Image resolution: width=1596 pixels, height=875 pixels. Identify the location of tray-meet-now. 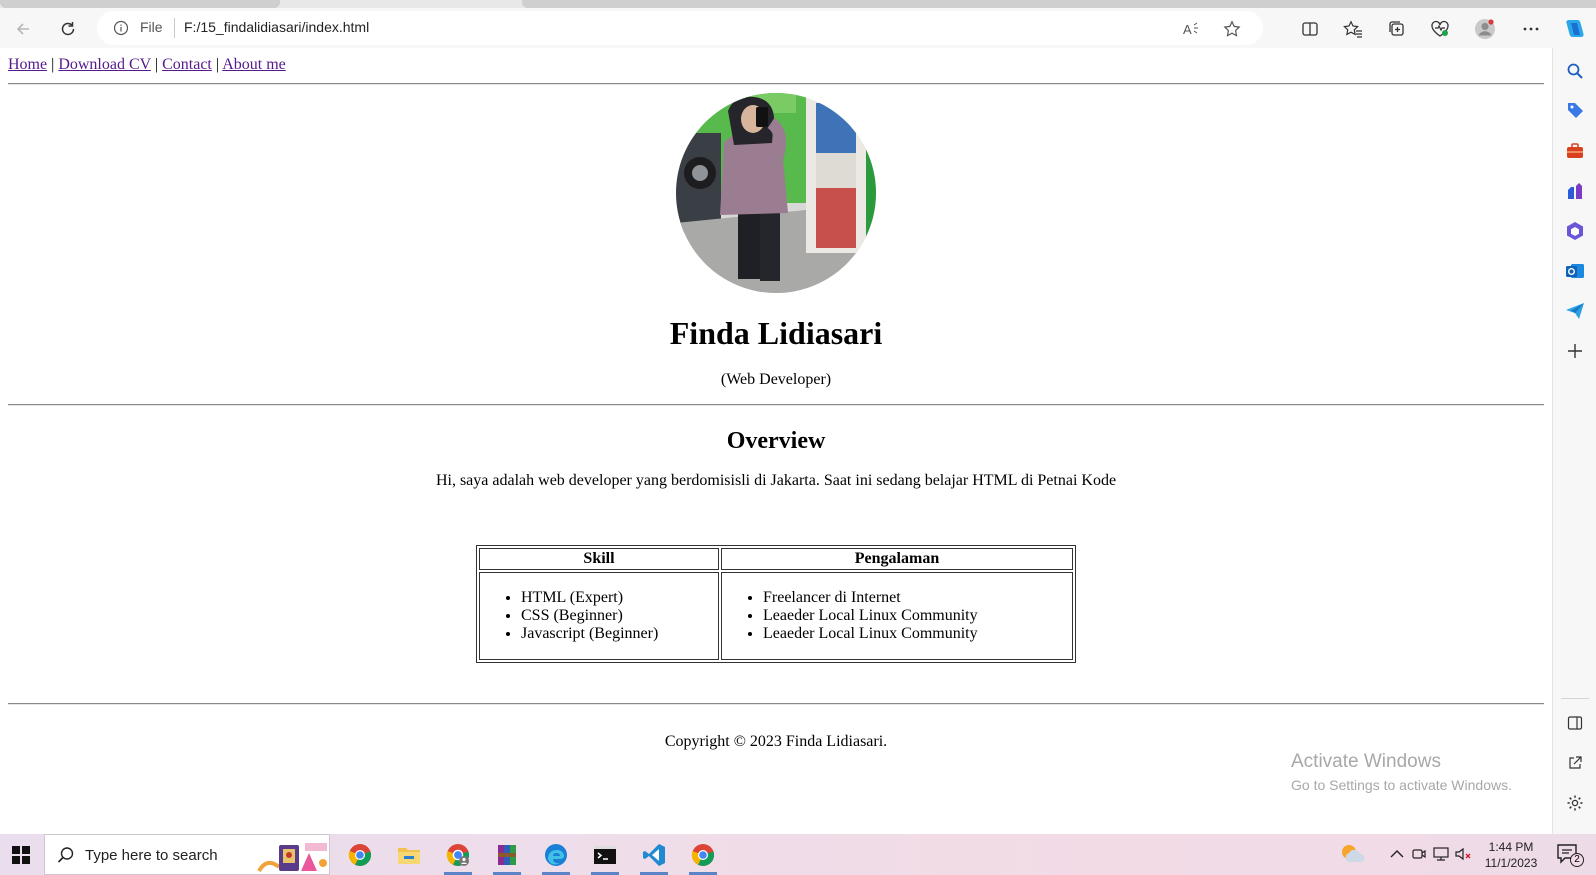
(1419, 854).